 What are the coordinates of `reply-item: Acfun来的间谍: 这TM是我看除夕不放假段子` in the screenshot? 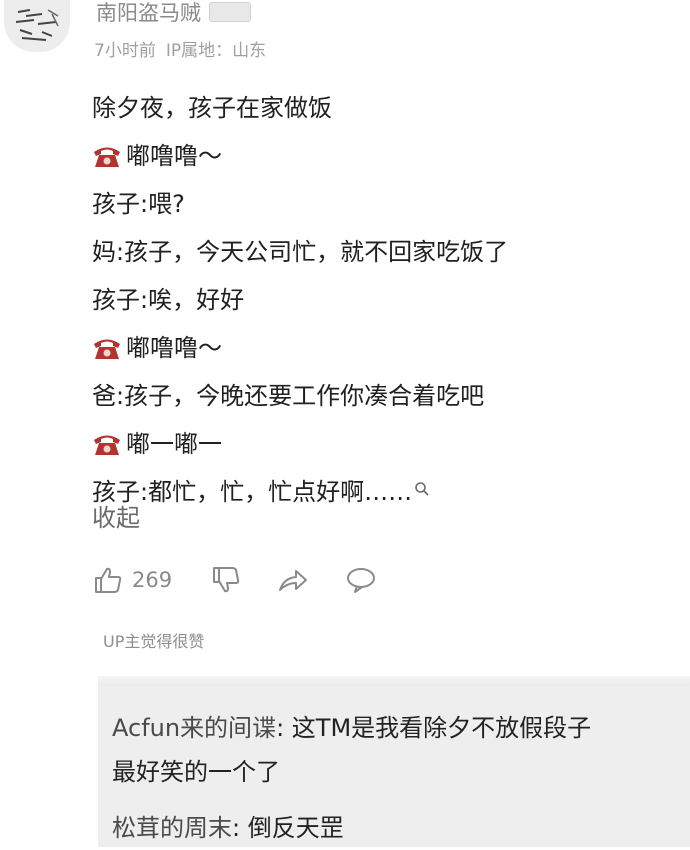 It's located at (351, 728).